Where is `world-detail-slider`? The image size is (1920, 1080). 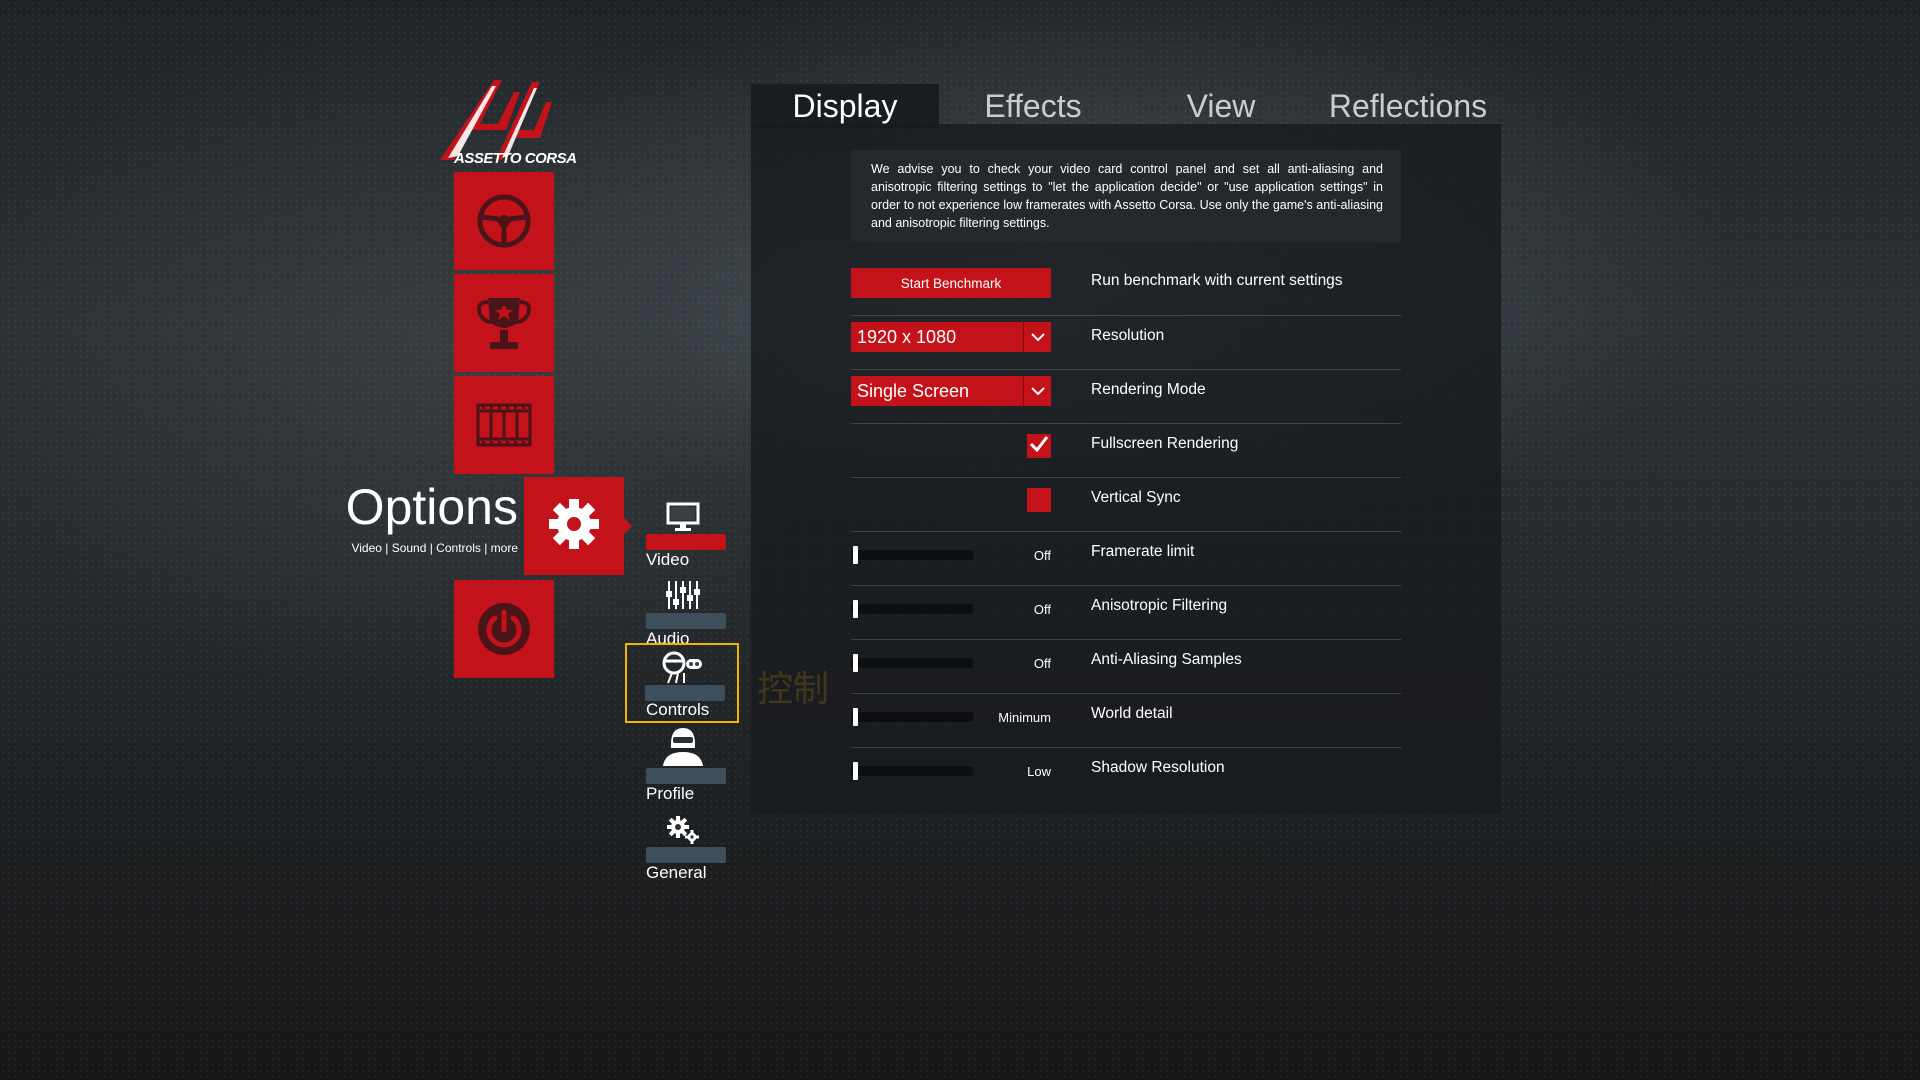
world-detail-slider is located at coordinates (912, 717).